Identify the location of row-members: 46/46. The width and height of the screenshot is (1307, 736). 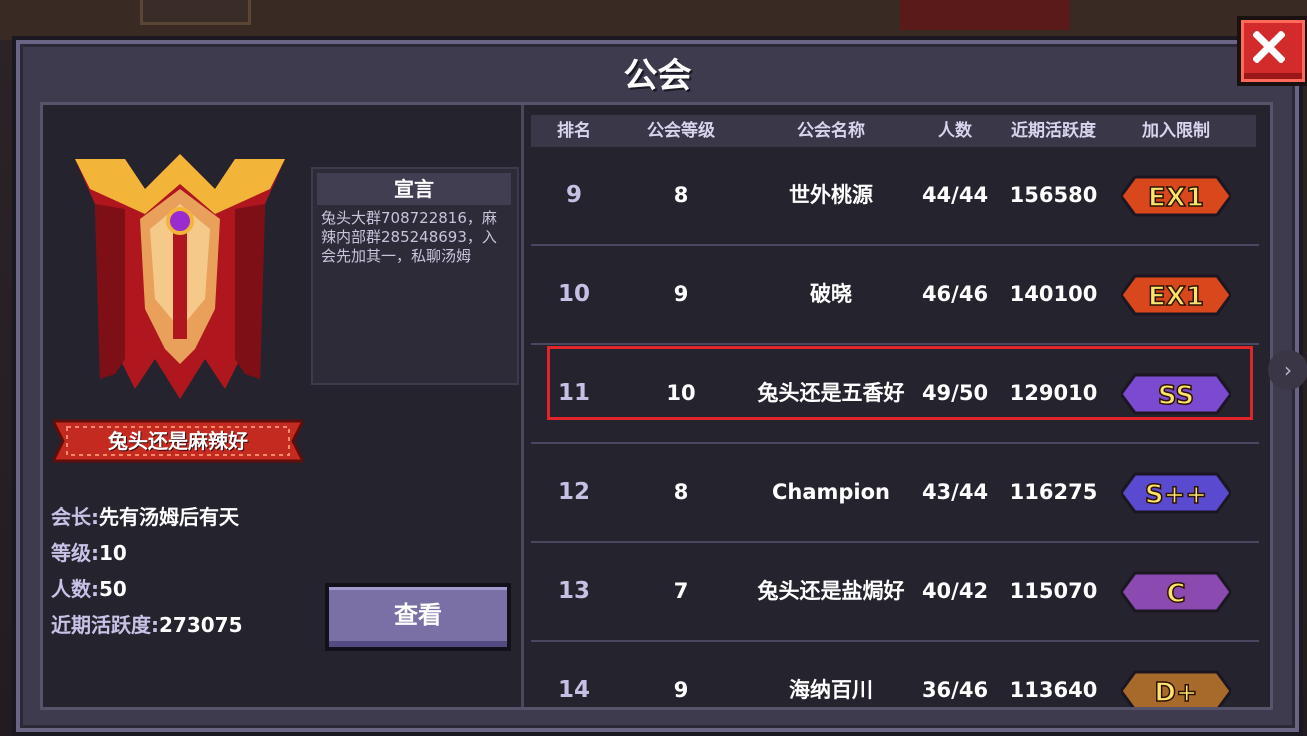
(955, 294).